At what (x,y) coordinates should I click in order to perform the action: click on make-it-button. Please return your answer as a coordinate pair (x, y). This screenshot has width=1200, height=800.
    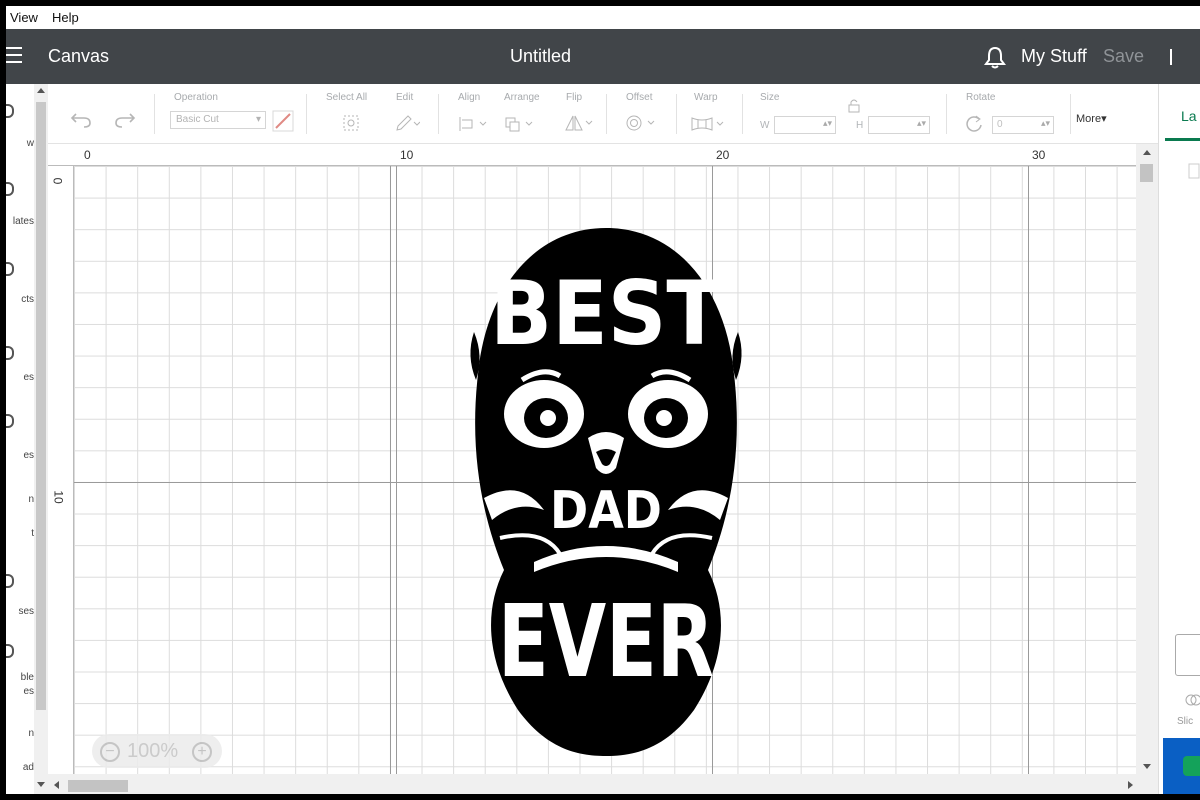
    Looking at the image, I should click on (1181, 766).